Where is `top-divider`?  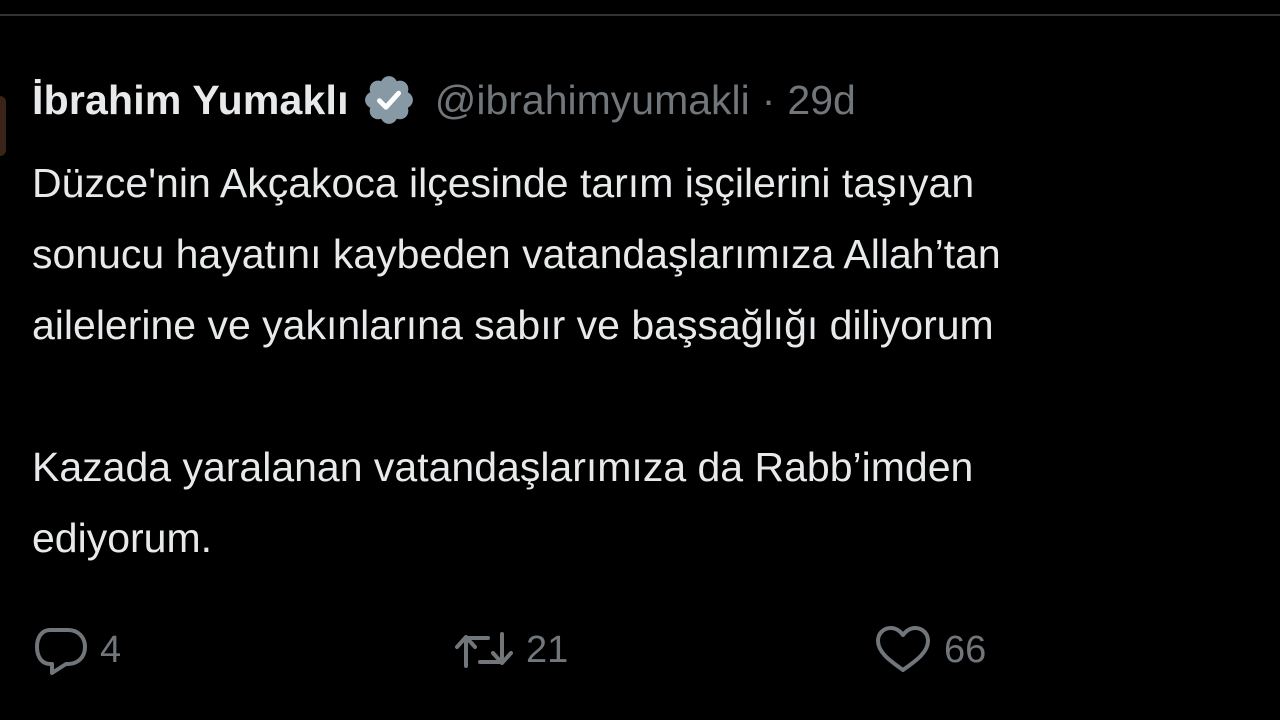
top-divider is located at coordinates (640, 15).